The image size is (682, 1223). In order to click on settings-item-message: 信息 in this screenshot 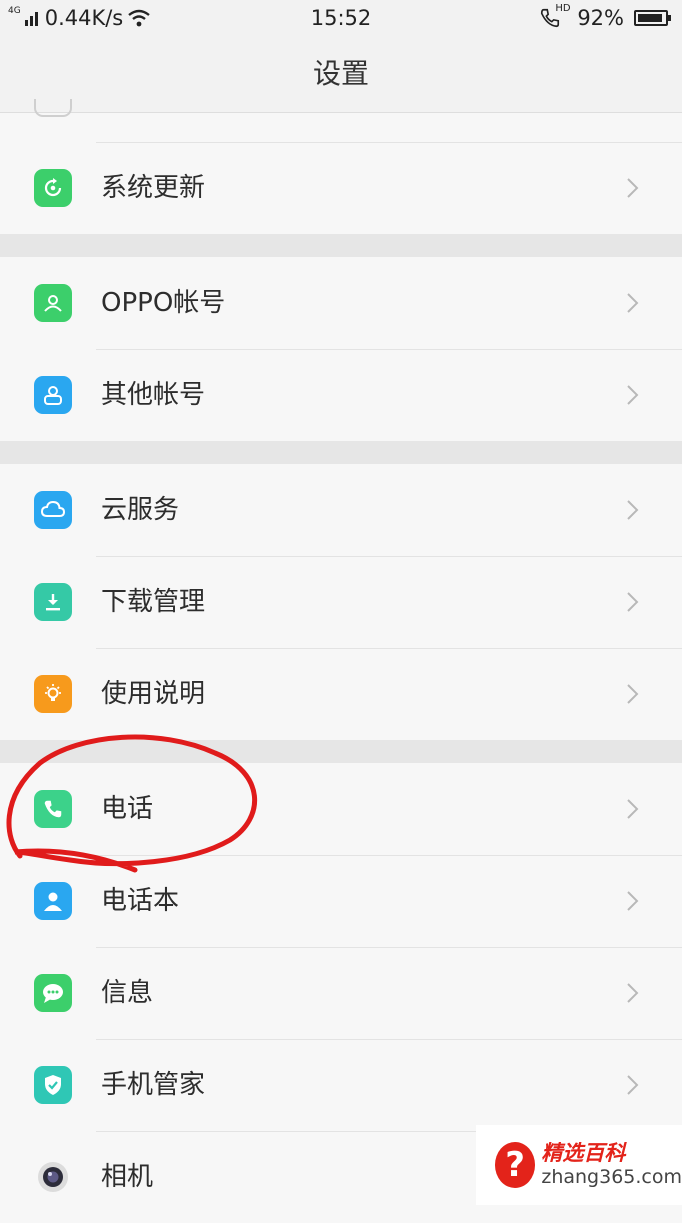, I will do `click(341, 993)`.